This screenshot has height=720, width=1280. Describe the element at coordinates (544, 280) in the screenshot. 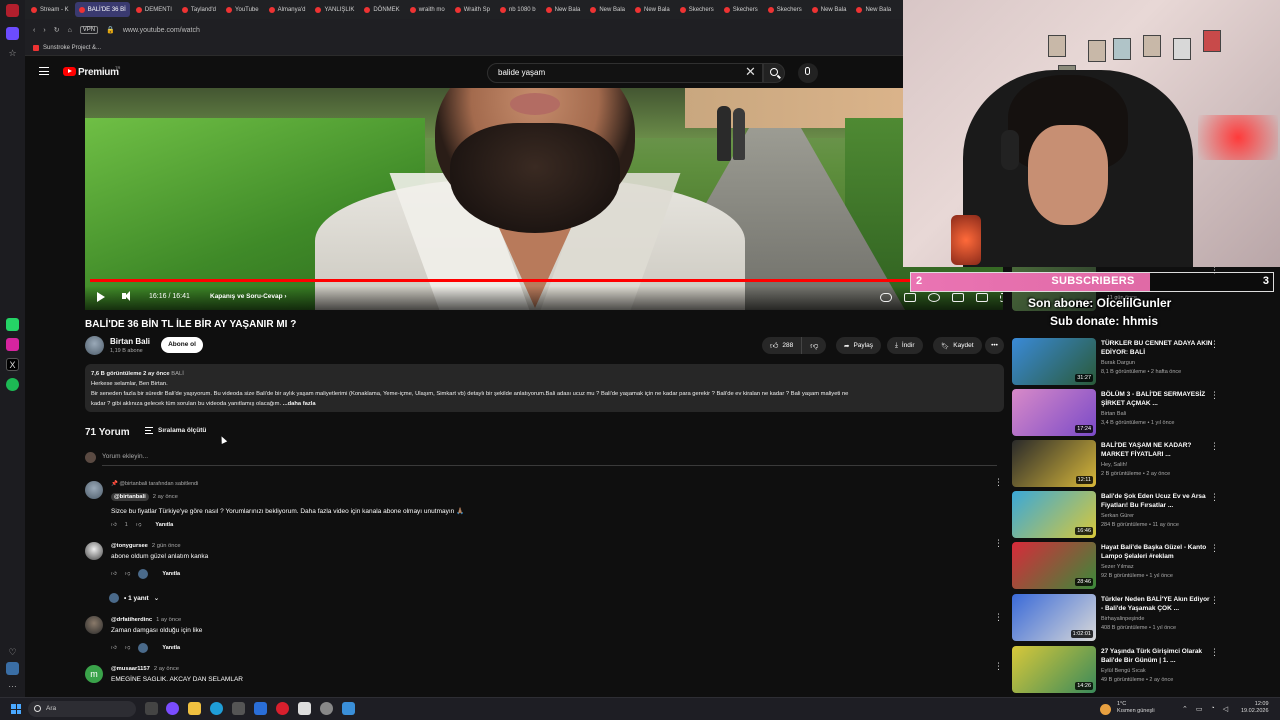

I see `progress-bar` at that location.